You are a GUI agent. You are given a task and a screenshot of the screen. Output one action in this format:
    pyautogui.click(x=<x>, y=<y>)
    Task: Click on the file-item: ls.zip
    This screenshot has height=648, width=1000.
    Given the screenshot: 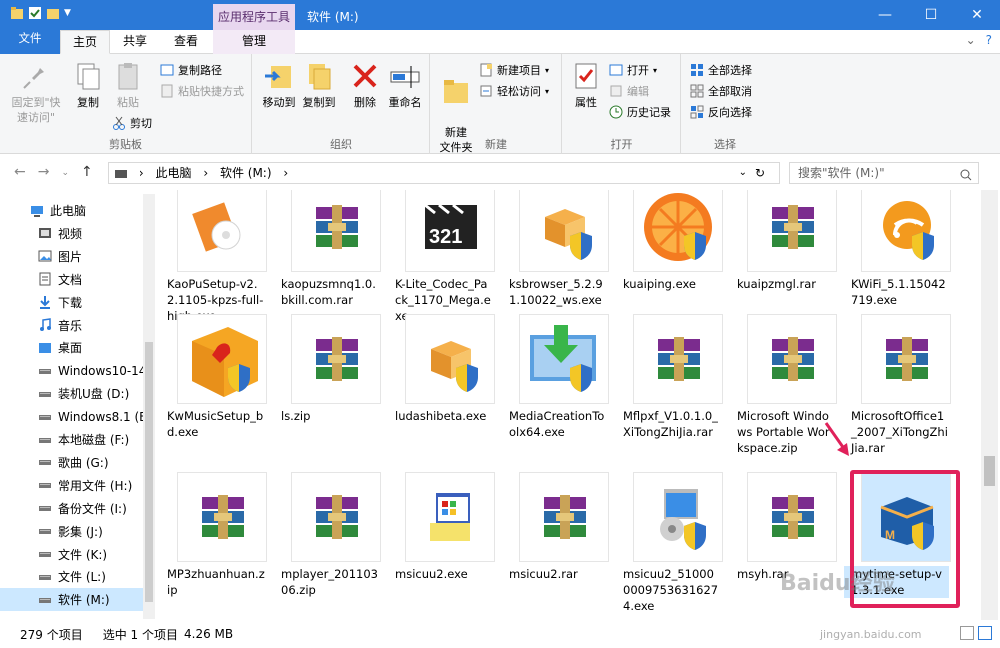 What is the action you would take?
    pyautogui.click(x=329, y=369)
    